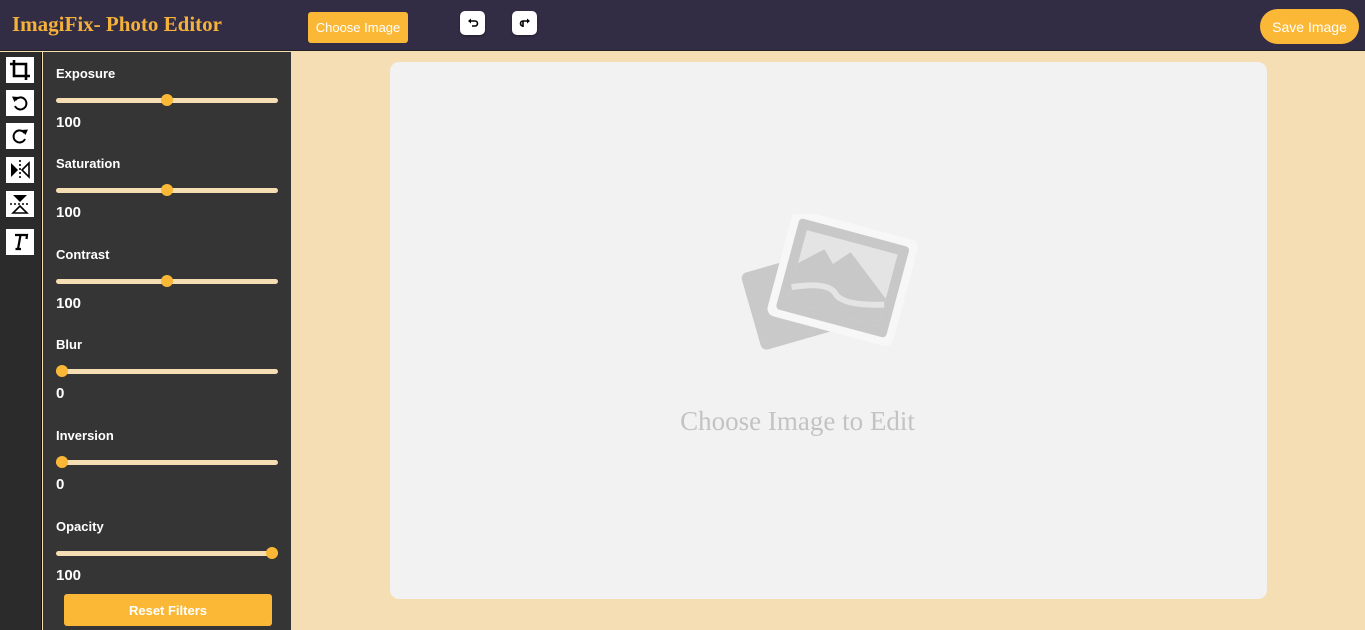 This screenshot has width=1365, height=630. Describe the element at coordinates (69, 303) in the screenshot. I see `contrast-value: 100` at that location.